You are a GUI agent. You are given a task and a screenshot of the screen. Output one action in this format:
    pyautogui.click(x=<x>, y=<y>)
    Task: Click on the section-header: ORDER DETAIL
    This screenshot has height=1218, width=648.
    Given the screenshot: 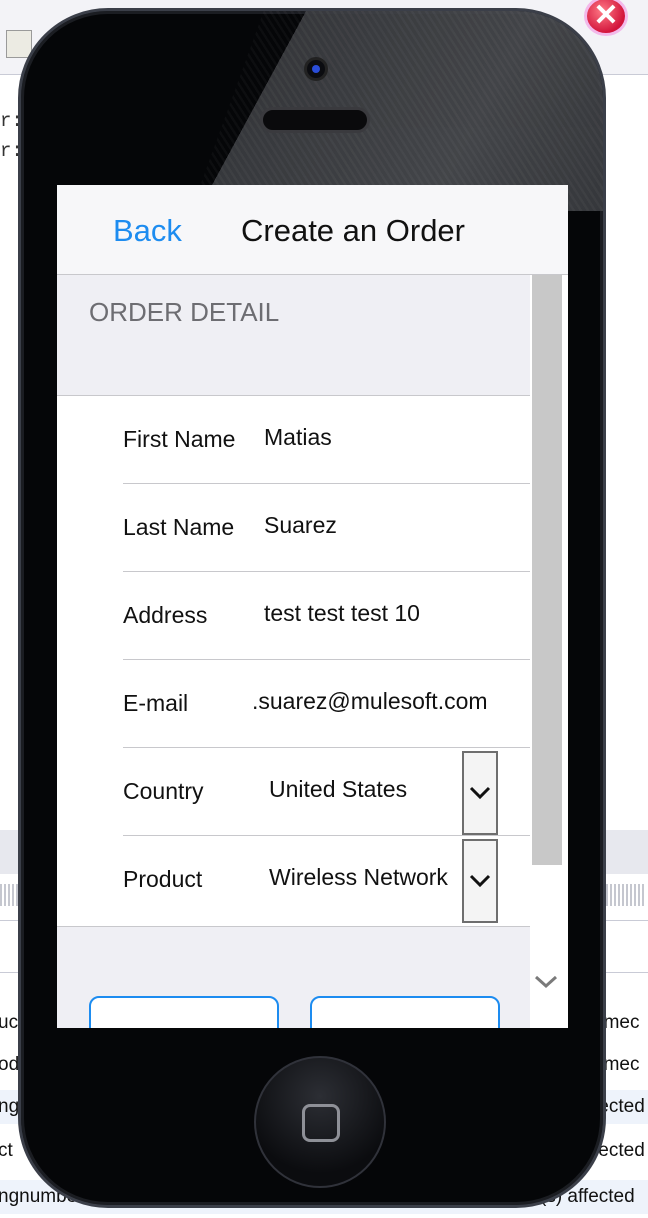 What is the action you would take?
    pyautogui.click(x=293, y=335)
    